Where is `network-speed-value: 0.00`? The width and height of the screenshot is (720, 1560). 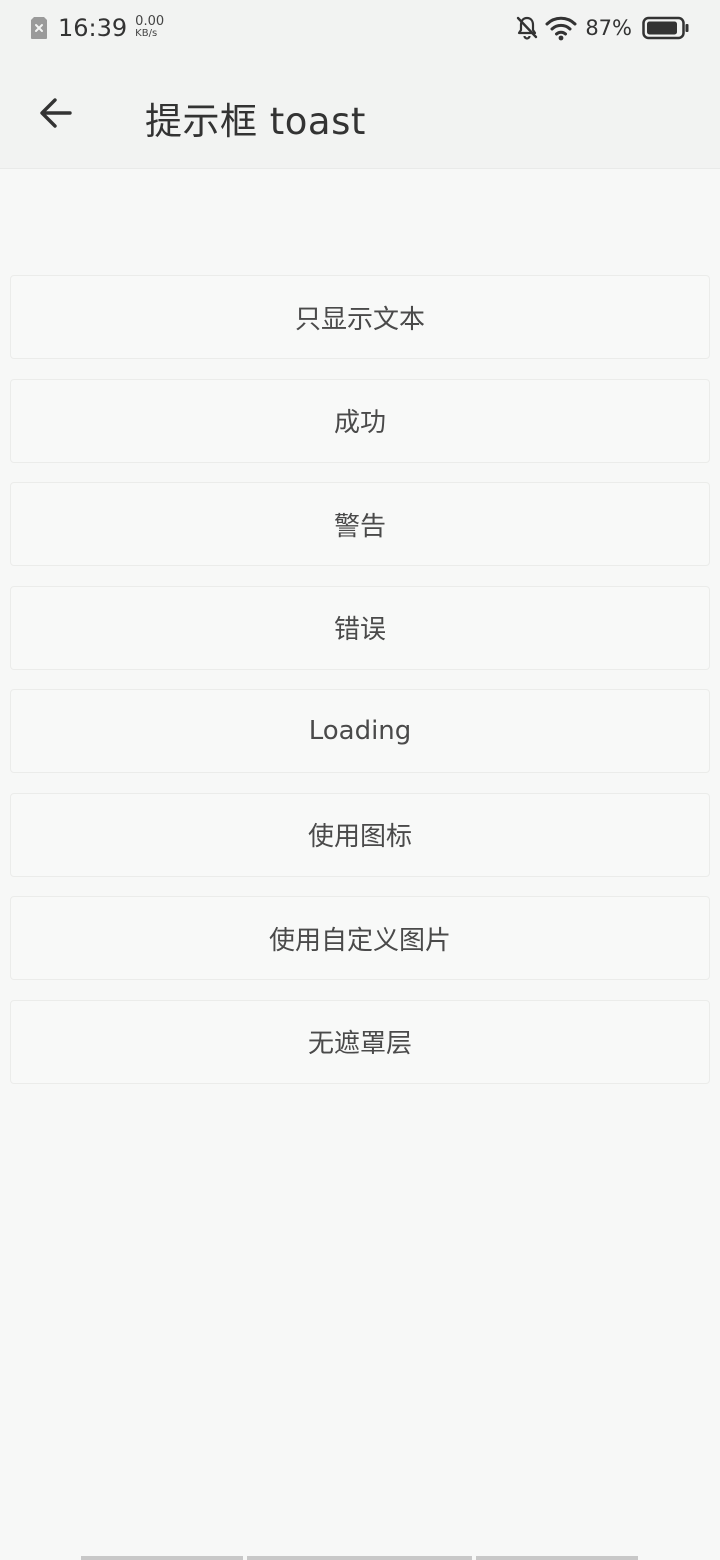
network-speed-value: 0.00 is located at coordinates (150, 21).